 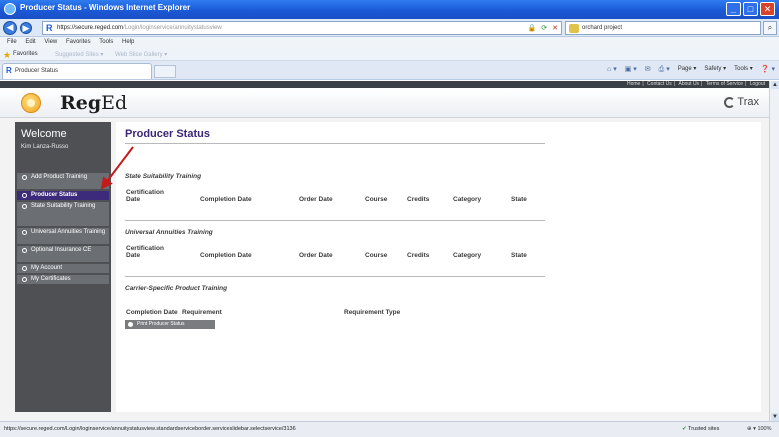 What do you see at coordinates (384, 103) in the screenshot?
I see `site-header: RegEd Trax` at bounding box center [384, 103].